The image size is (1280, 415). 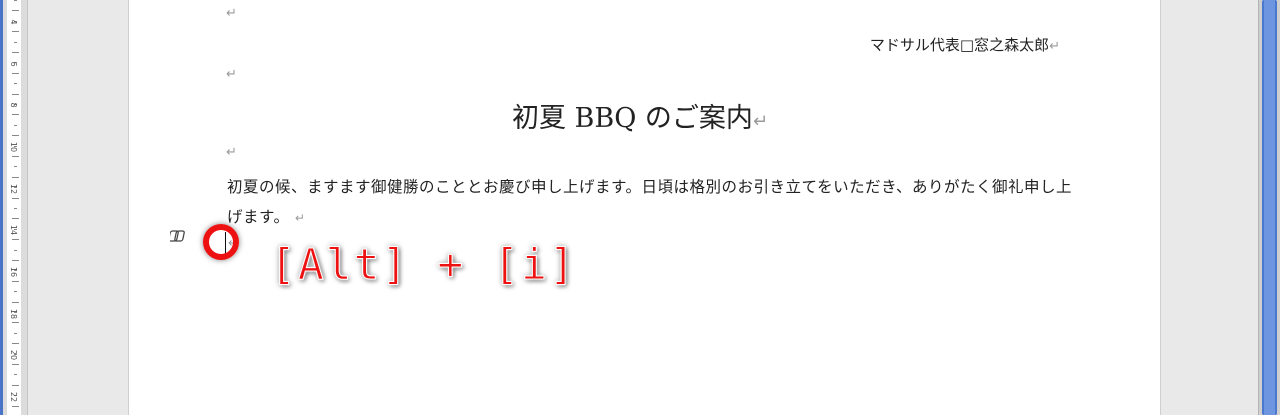 What do you see at coordinates (13, 189) in the screenshot?
I see `ruler-number: 12` at bounding box center [13, 189].